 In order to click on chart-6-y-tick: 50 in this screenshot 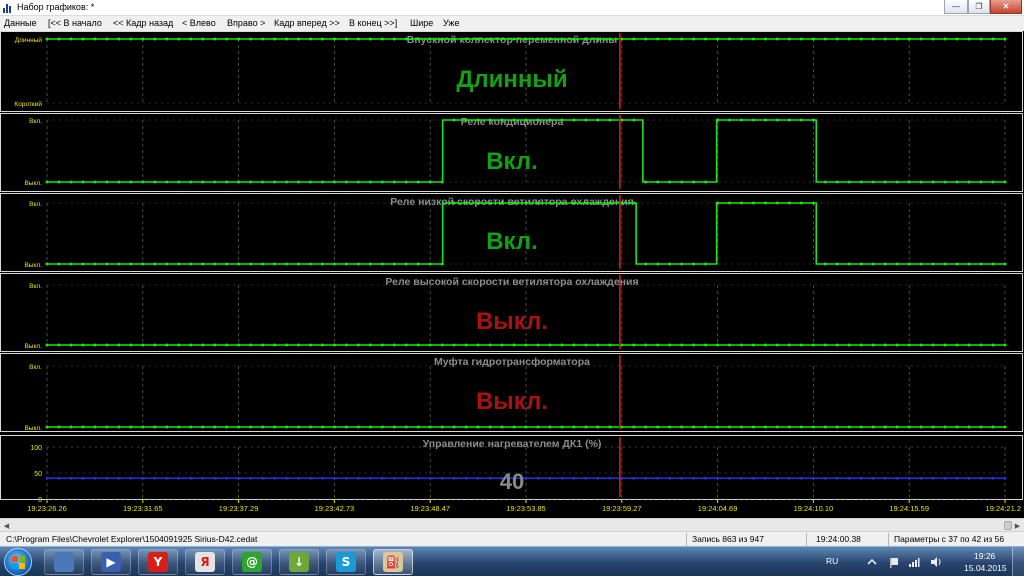, I will do `click(38, 474)`.